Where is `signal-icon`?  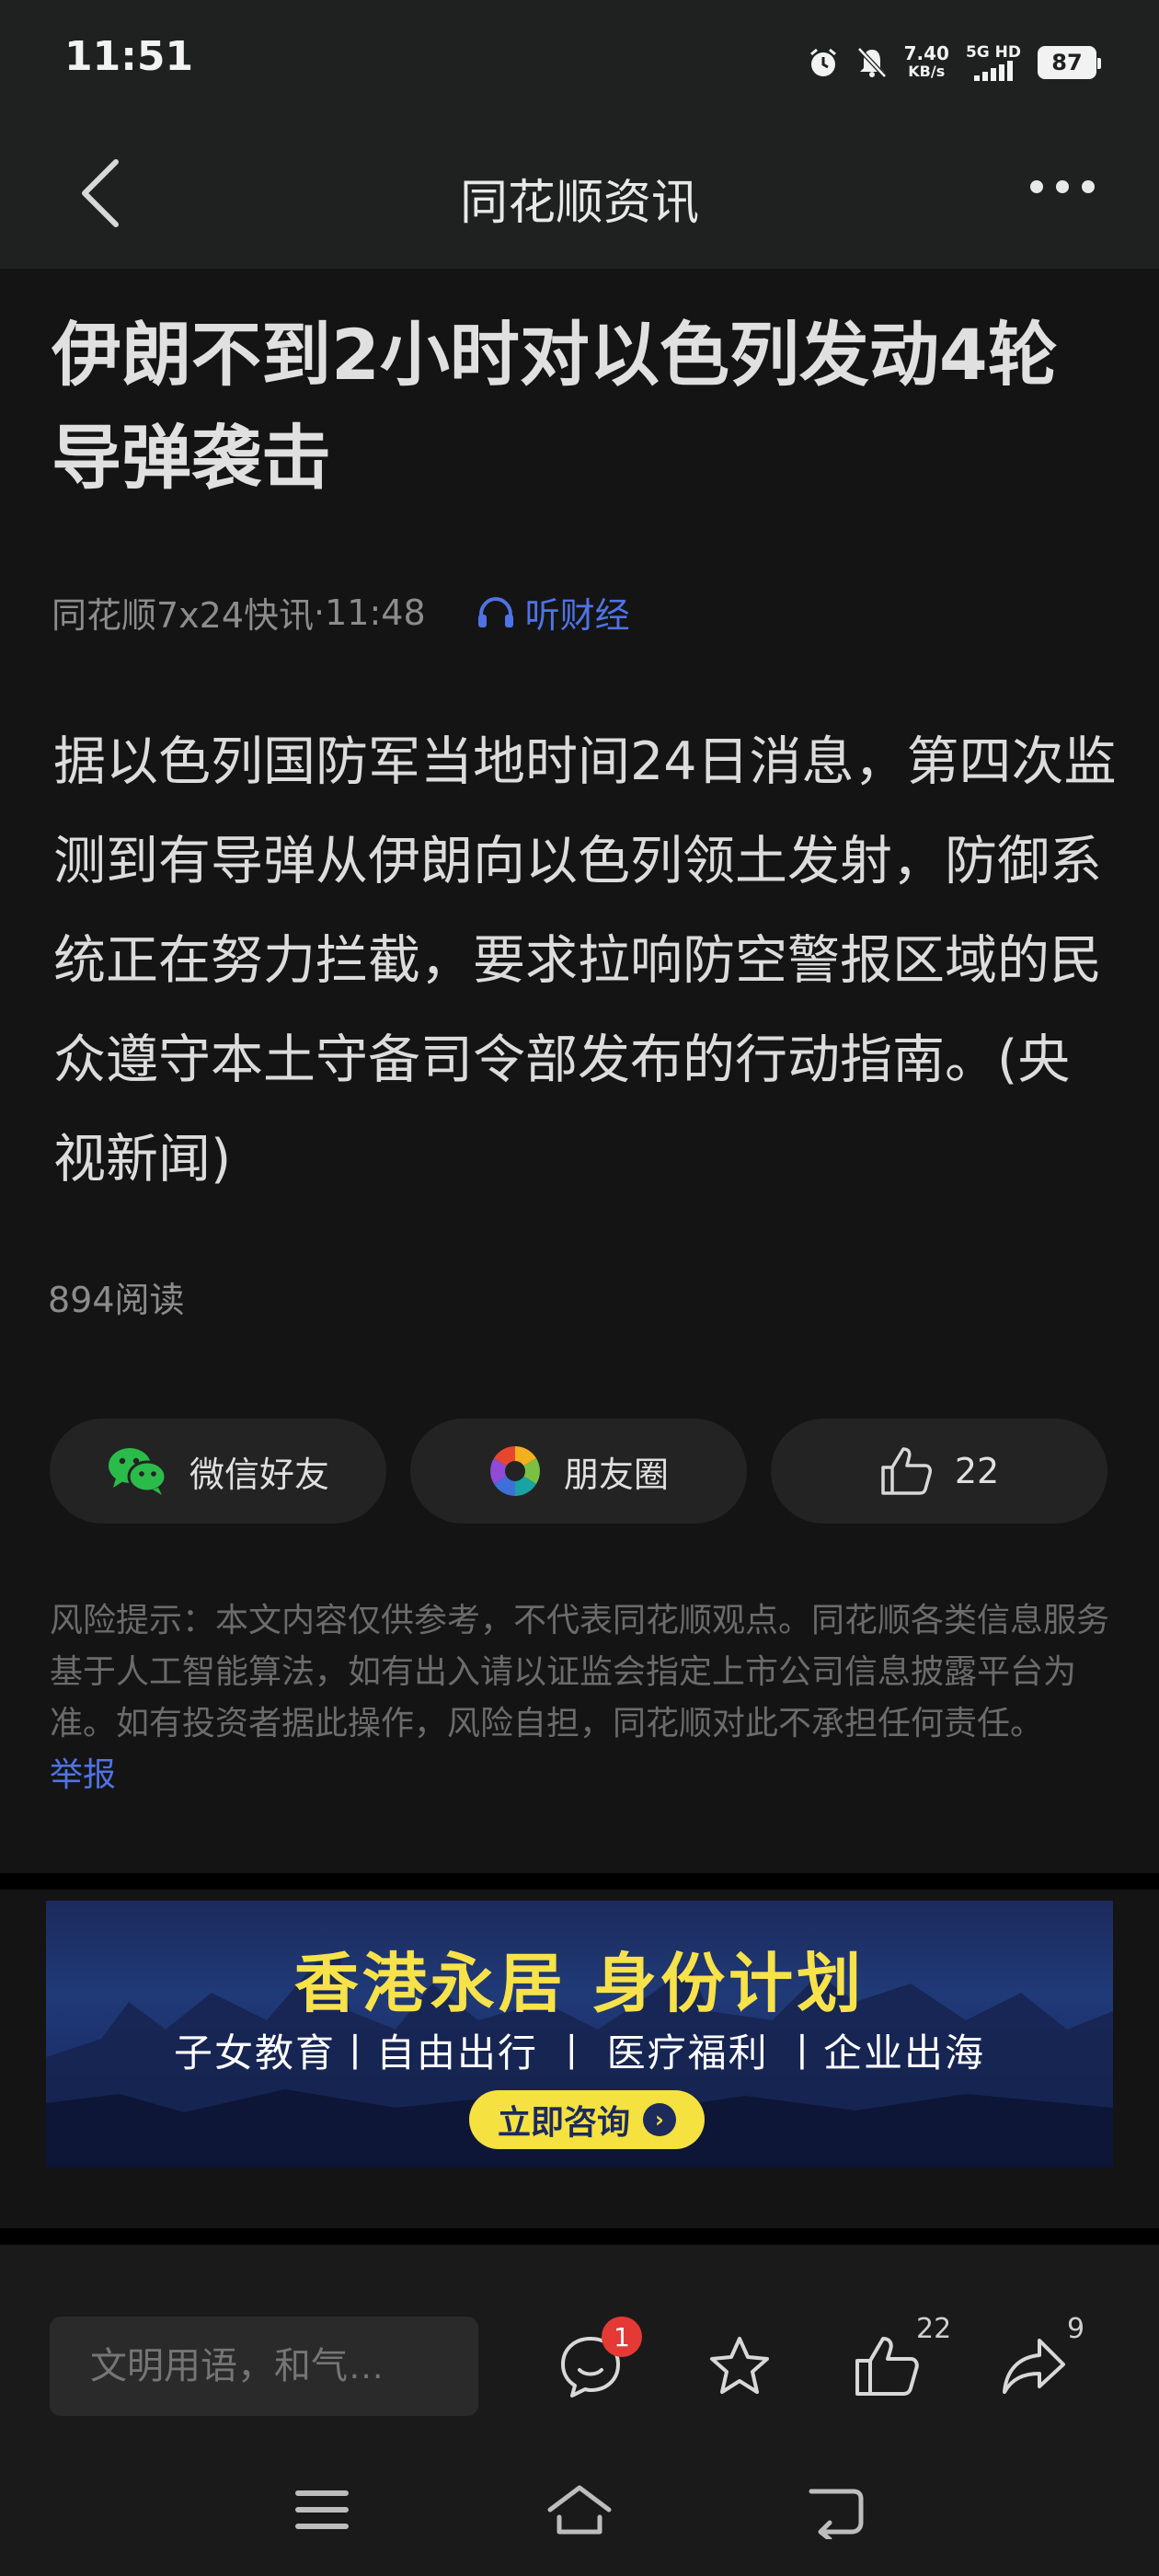 signal-icon is located at coordinates (993, 71).